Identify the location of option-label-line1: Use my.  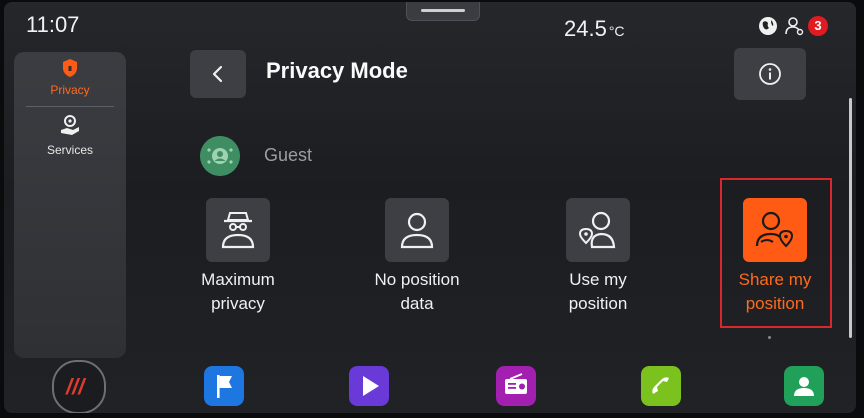
(598, 279).